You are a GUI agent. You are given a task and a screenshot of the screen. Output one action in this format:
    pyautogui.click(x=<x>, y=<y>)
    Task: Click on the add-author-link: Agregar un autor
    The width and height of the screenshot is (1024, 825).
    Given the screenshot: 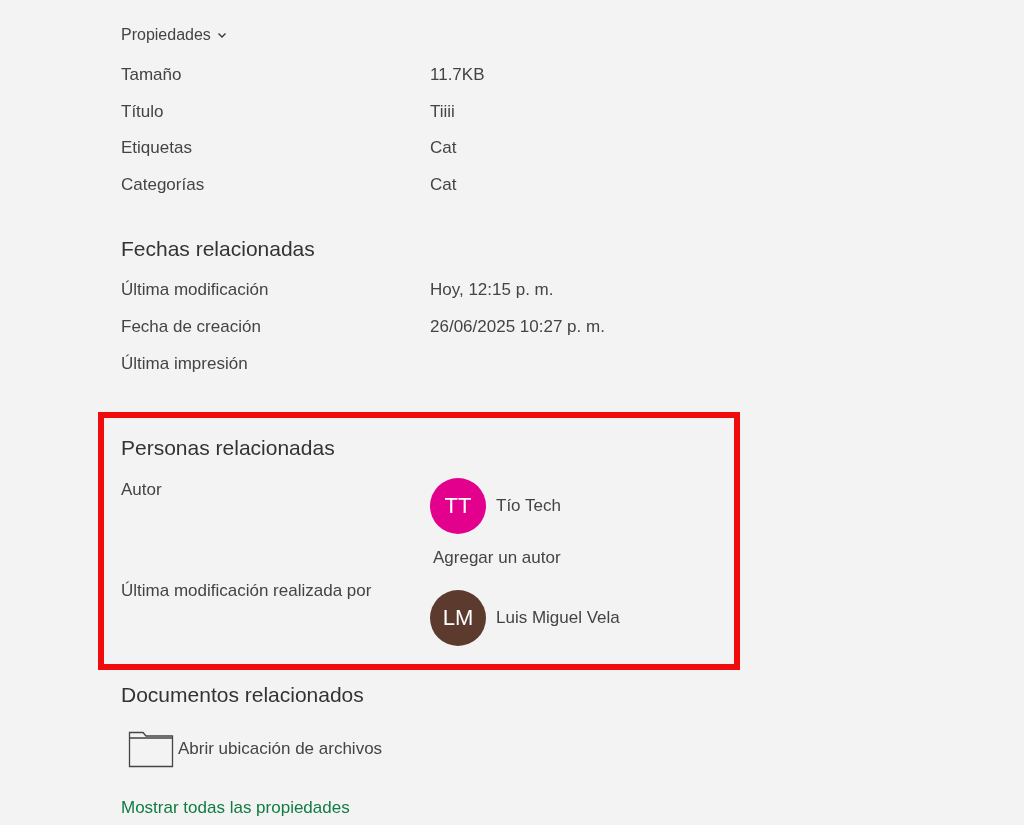 What is the action you would take?
    pyautogui.click(x=497, y=558)
    